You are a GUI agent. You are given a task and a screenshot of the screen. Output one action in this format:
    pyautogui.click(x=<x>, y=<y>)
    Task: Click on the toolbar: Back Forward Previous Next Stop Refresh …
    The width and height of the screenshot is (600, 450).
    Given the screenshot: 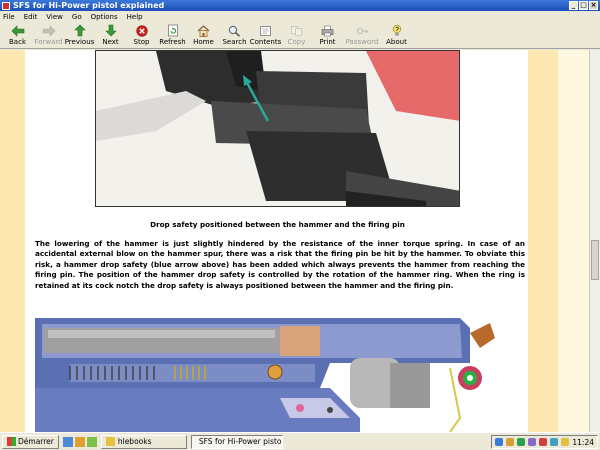 What is the action you would take?
    pyautogui.click(x=300, y=35)
    